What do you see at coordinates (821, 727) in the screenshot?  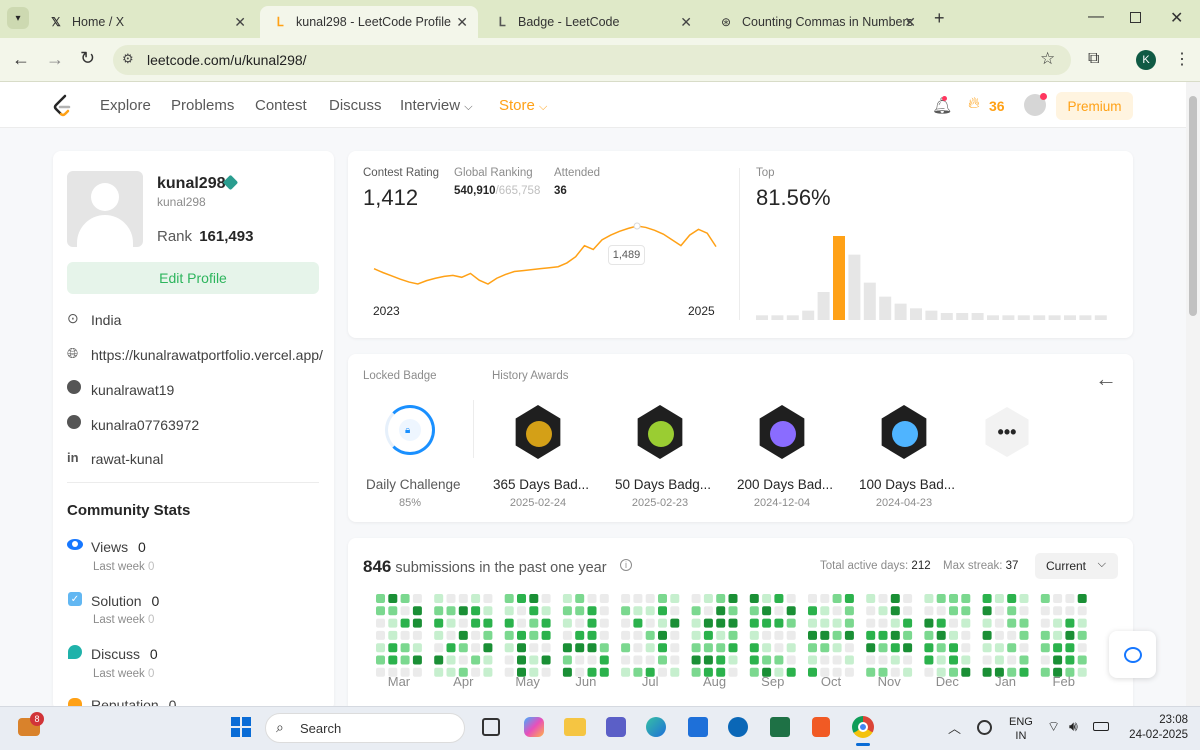 I see `brave-icon` at bounding box center [821, 727].